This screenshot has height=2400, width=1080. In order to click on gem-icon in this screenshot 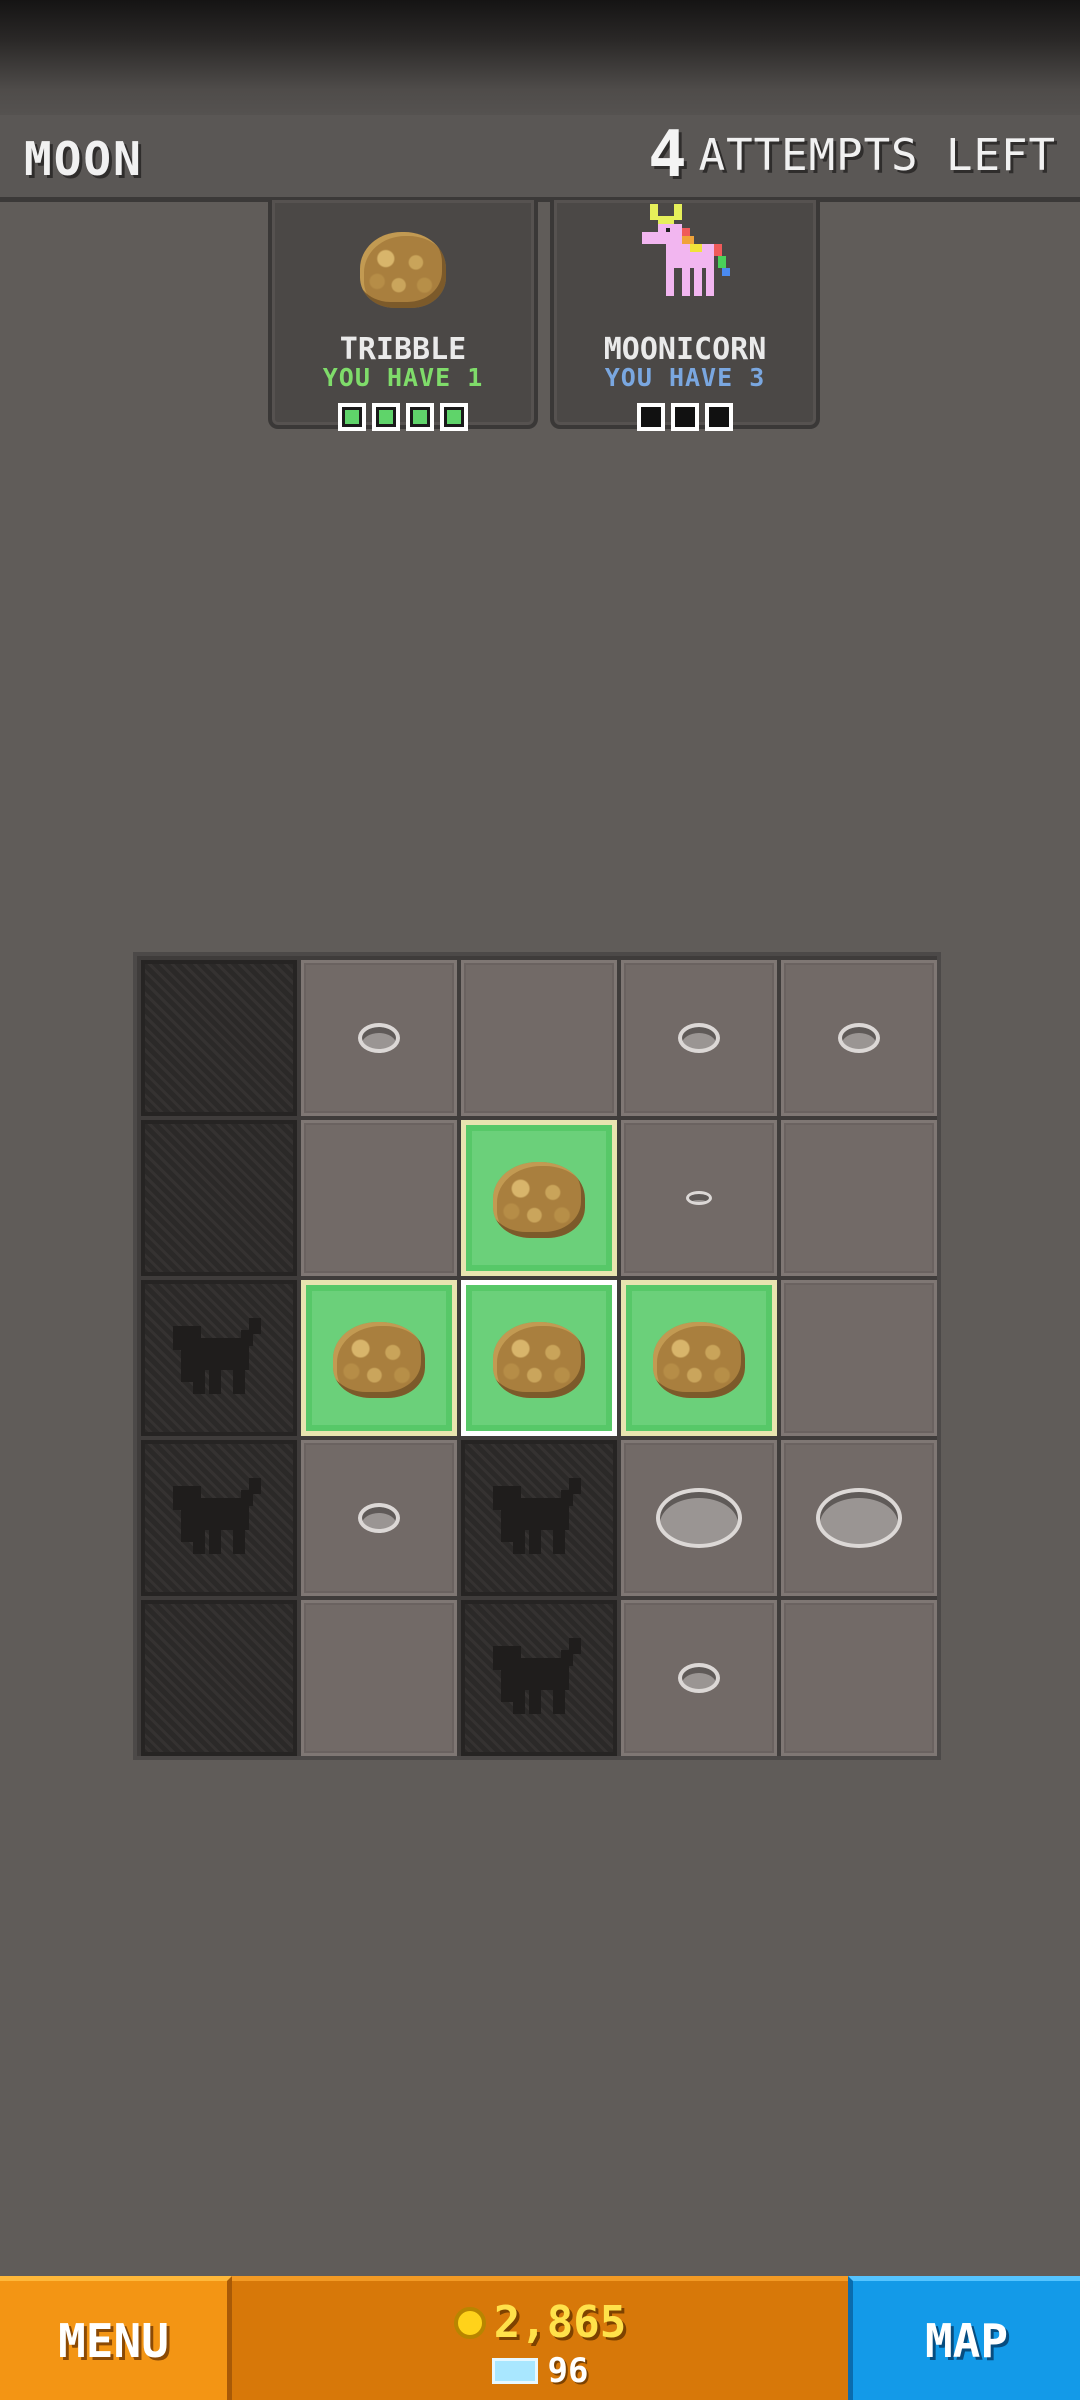, I will do `click(514, 2371)`.